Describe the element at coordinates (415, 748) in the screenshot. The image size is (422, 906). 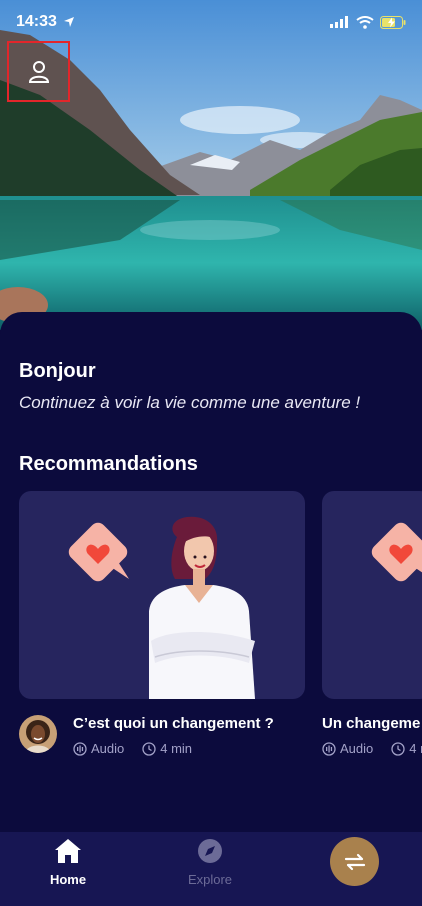
I see `recommendation-duration: 4 m` at that location.